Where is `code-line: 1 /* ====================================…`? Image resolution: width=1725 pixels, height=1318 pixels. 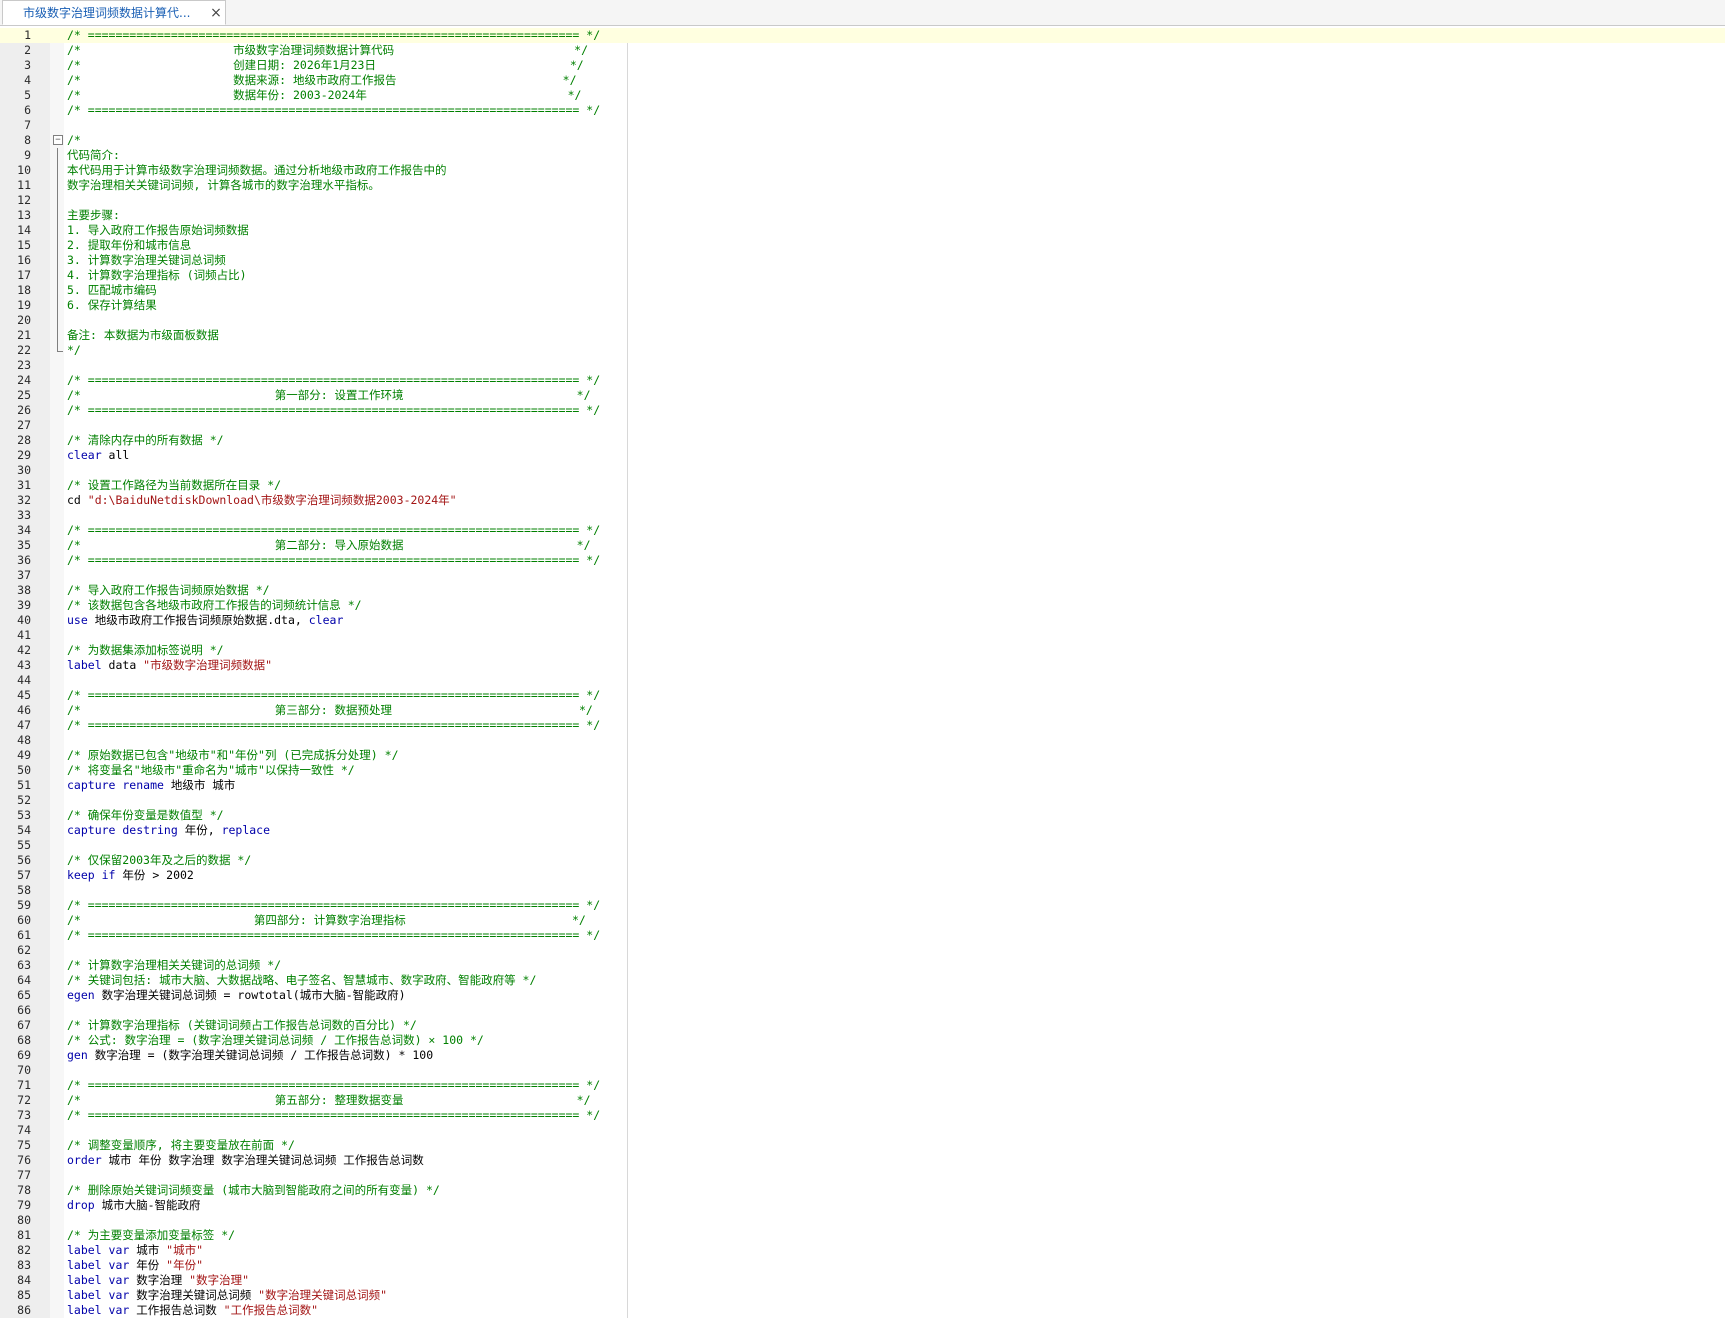
code-line: 1 /* ====================================… is located at coordinates (862, 35).